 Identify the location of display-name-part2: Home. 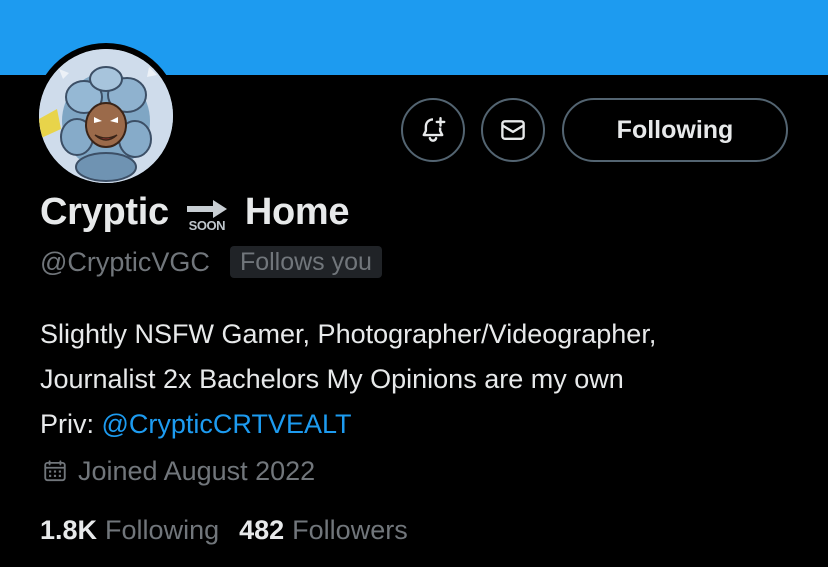
(297, 211).